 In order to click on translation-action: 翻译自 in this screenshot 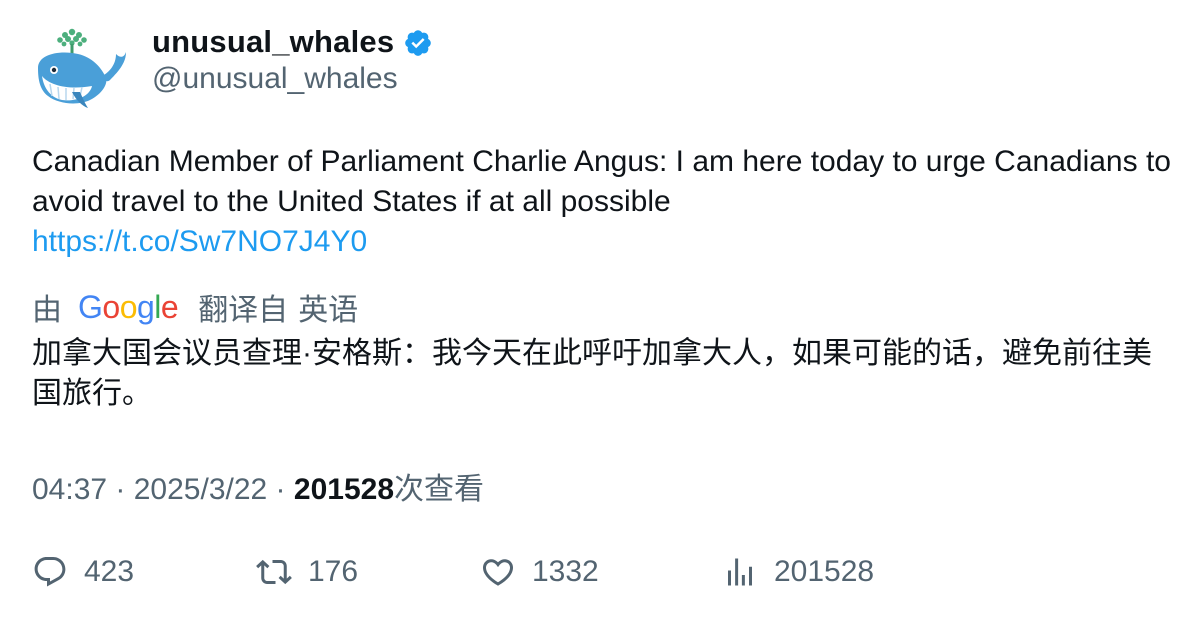, I will do `click(243, 310)`.